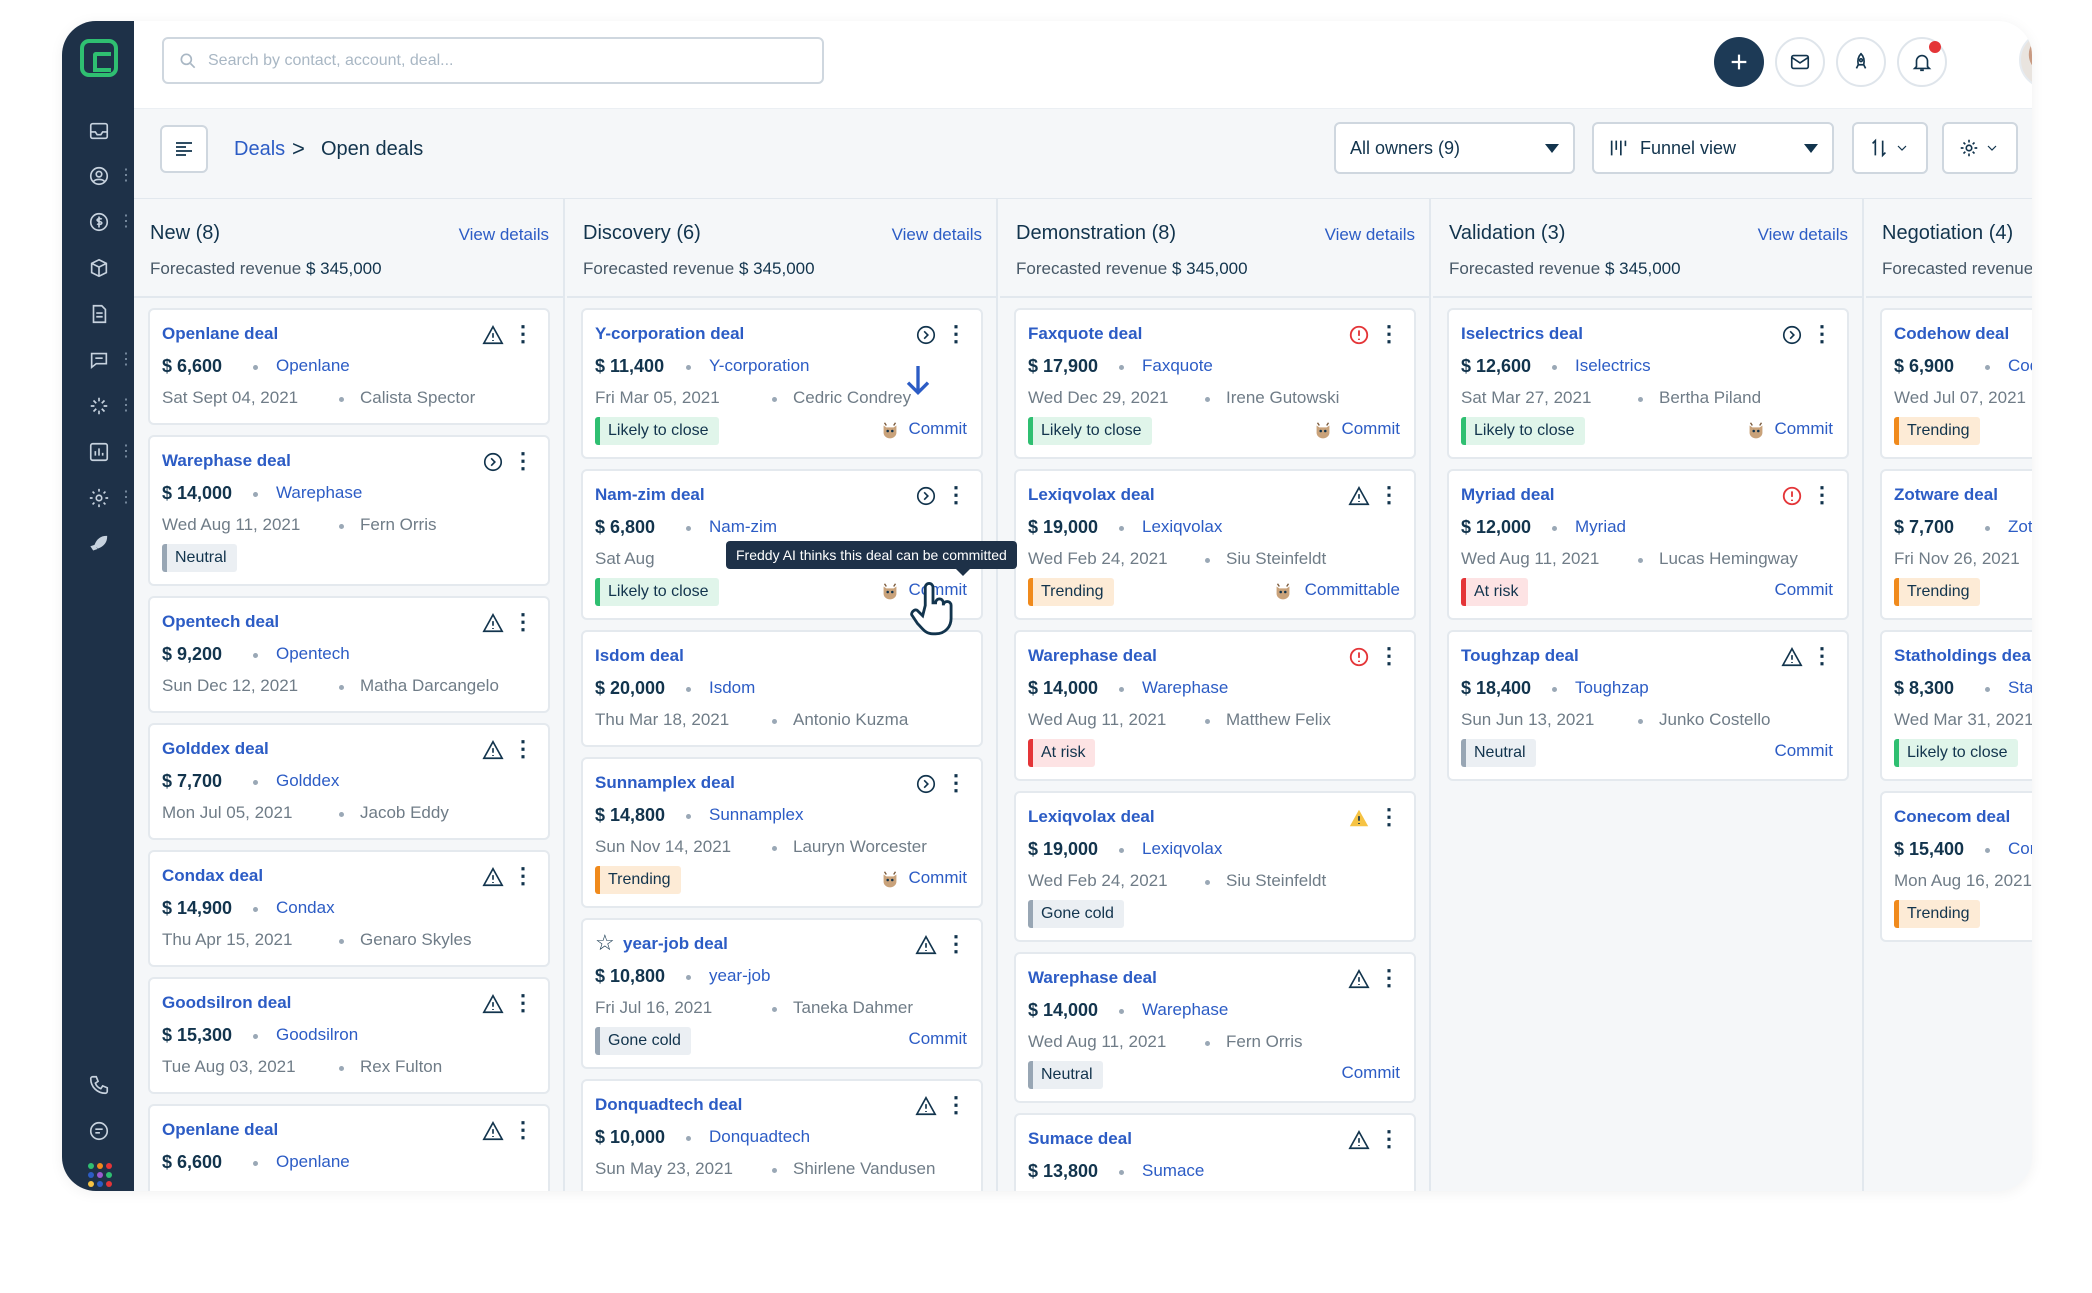 This screenshot has width=2092, height=1293. Describe the element at coordinates (756, 815) in the screenshot. I see `deal-account: Sunnamplex` at that location.